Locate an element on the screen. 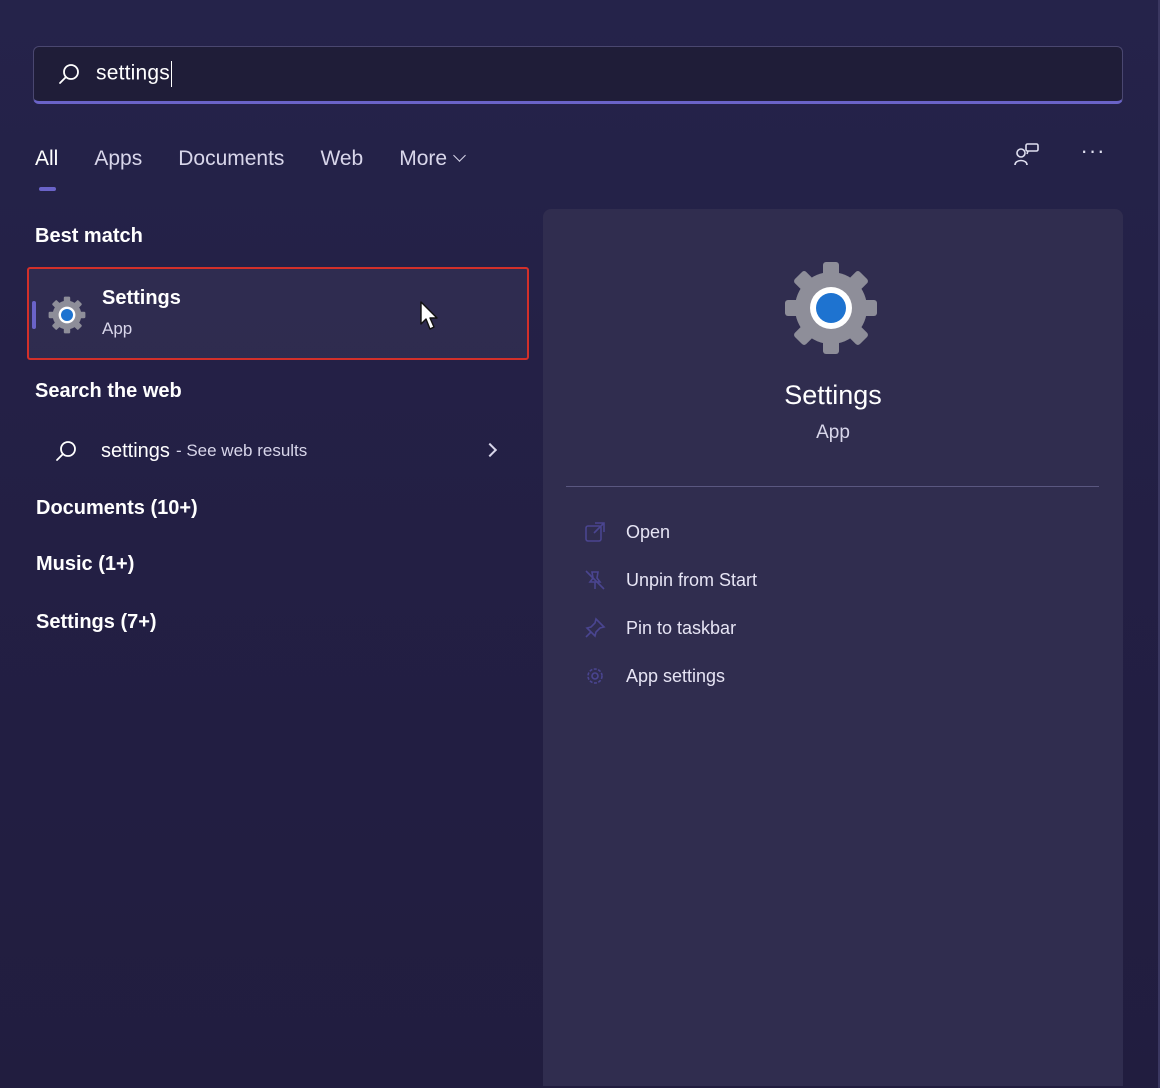  tab-more: More is located at coordinates (432, 159).